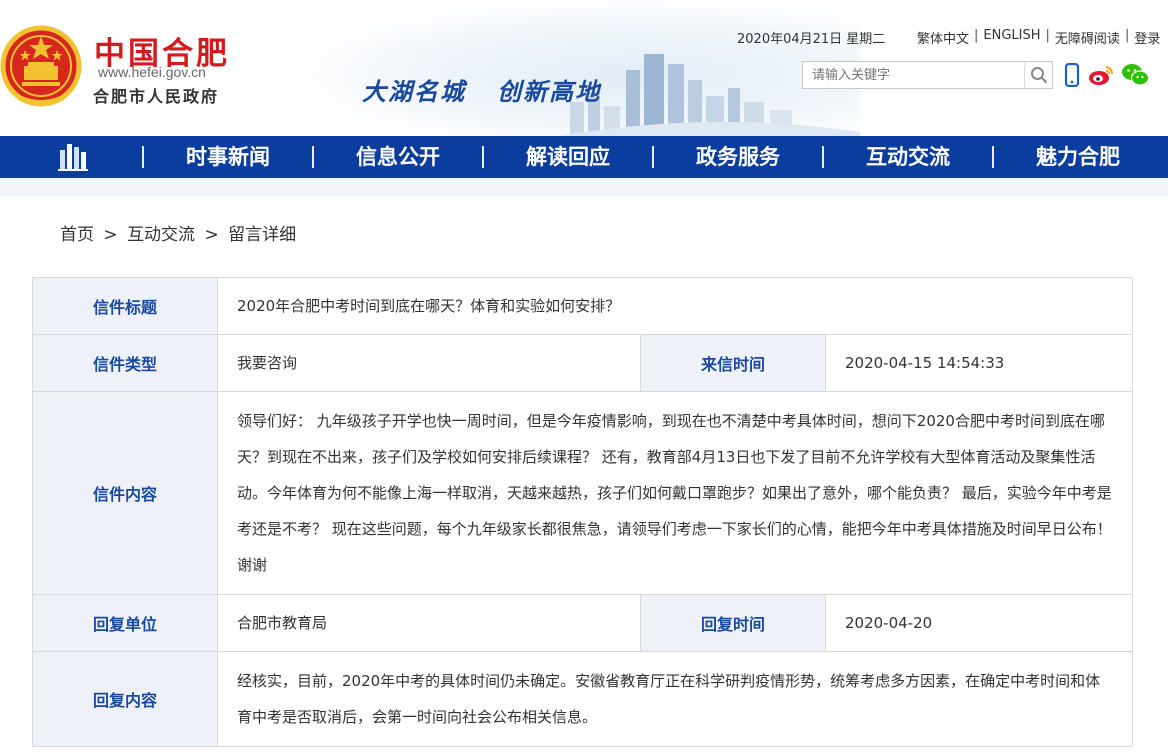 Image resolution: width=1168 pixels, height=756 pixels. I want to click on wechat-button, so click(1135, 75).